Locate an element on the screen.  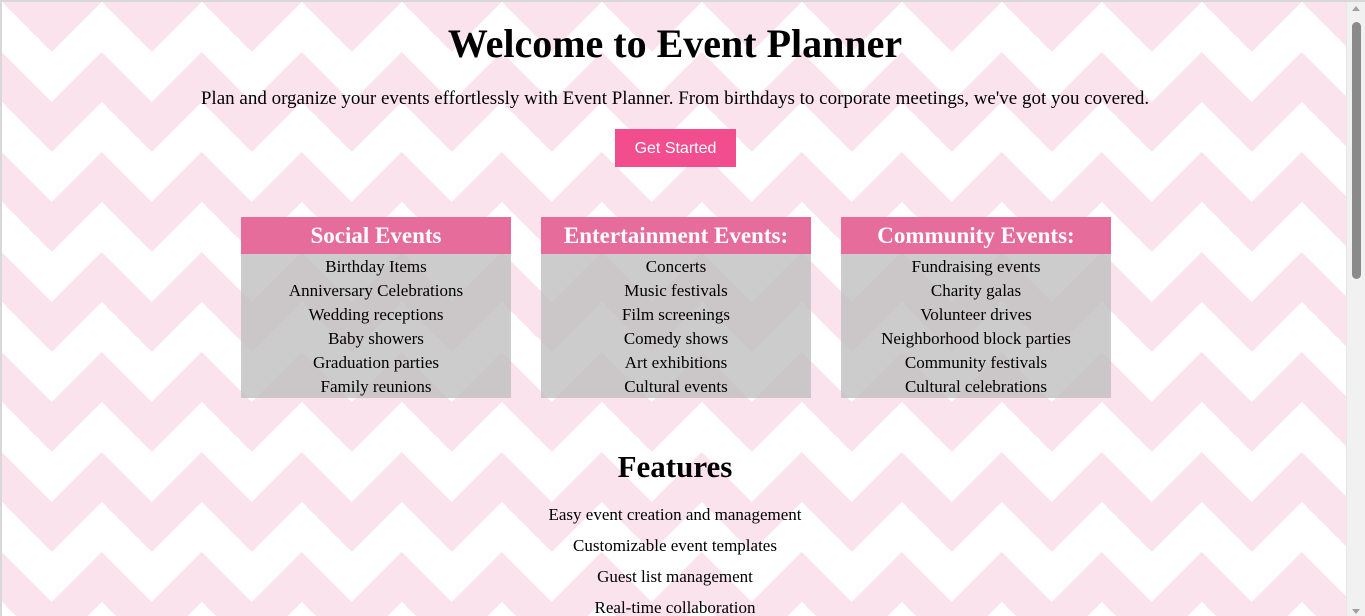
list-item: Film screenings is located at coordinates (676, 314).